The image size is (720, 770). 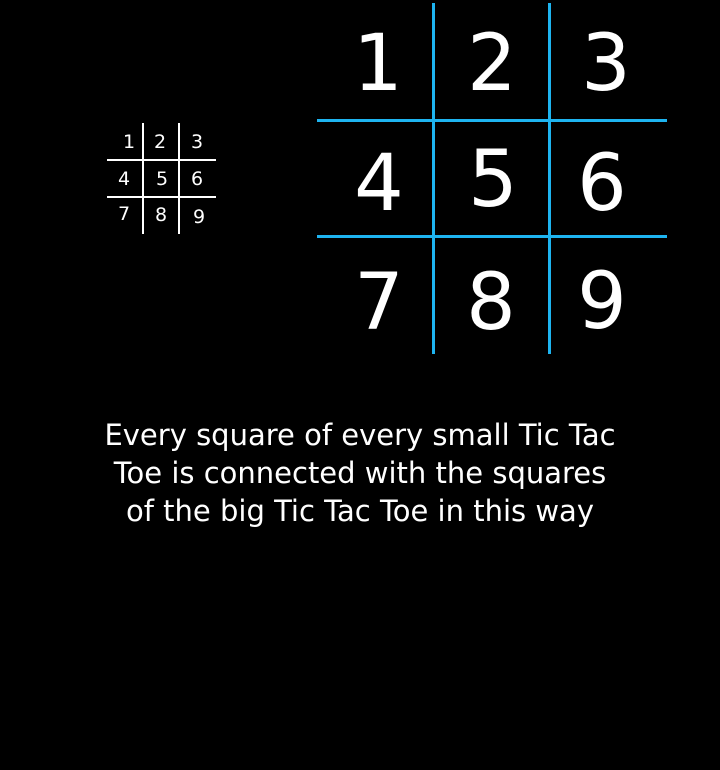 What do you see at coordinates (160, 141) in the screenshot?
I see `small-cell-2: 2` at bounding box center [160, 141].